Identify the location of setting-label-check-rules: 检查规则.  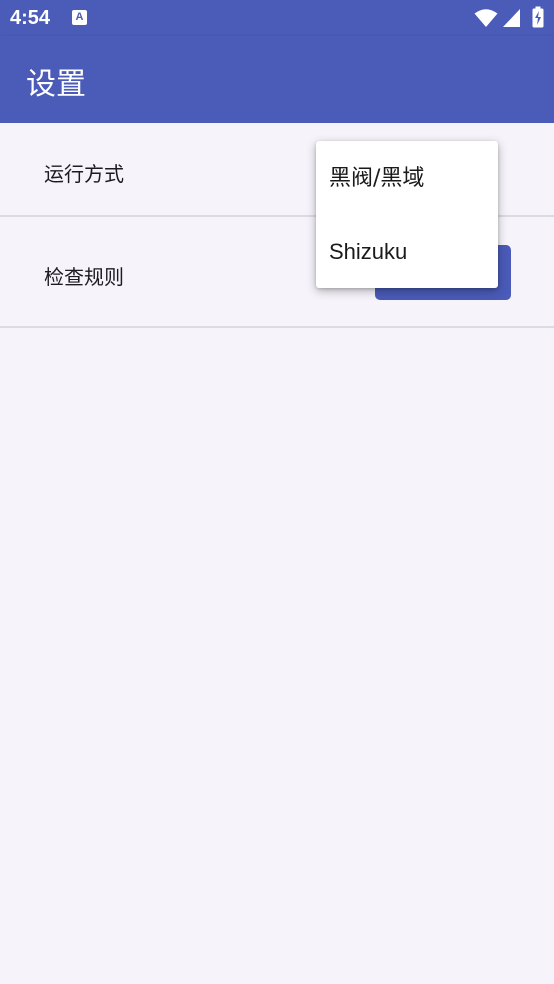
(84, 277).